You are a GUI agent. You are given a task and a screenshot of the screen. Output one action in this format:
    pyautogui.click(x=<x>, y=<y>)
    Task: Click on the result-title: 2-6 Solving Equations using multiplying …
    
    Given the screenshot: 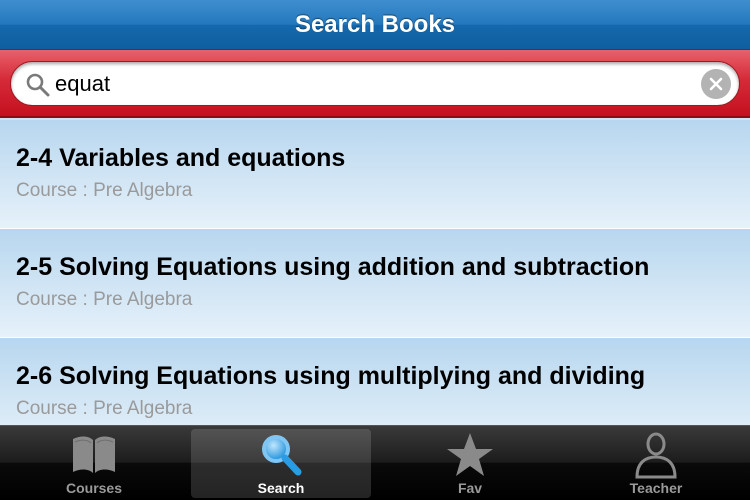 What is the action you would take?
    pyautogui.click(x=331, y=376)
    